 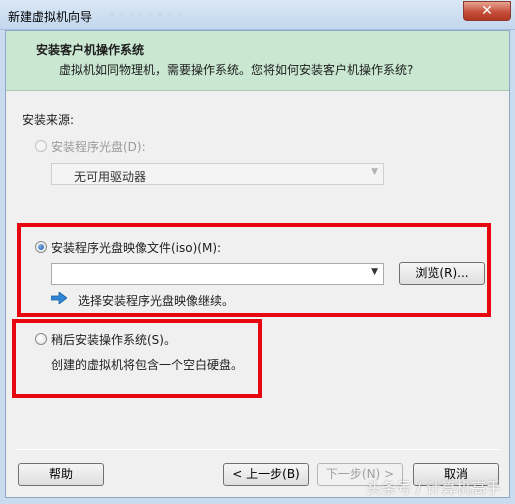 What do you see at coordinates (110, 177) in the screenshot?
I see `drive-select-value: 无可用驱动器` at bounding box center [110, 177].